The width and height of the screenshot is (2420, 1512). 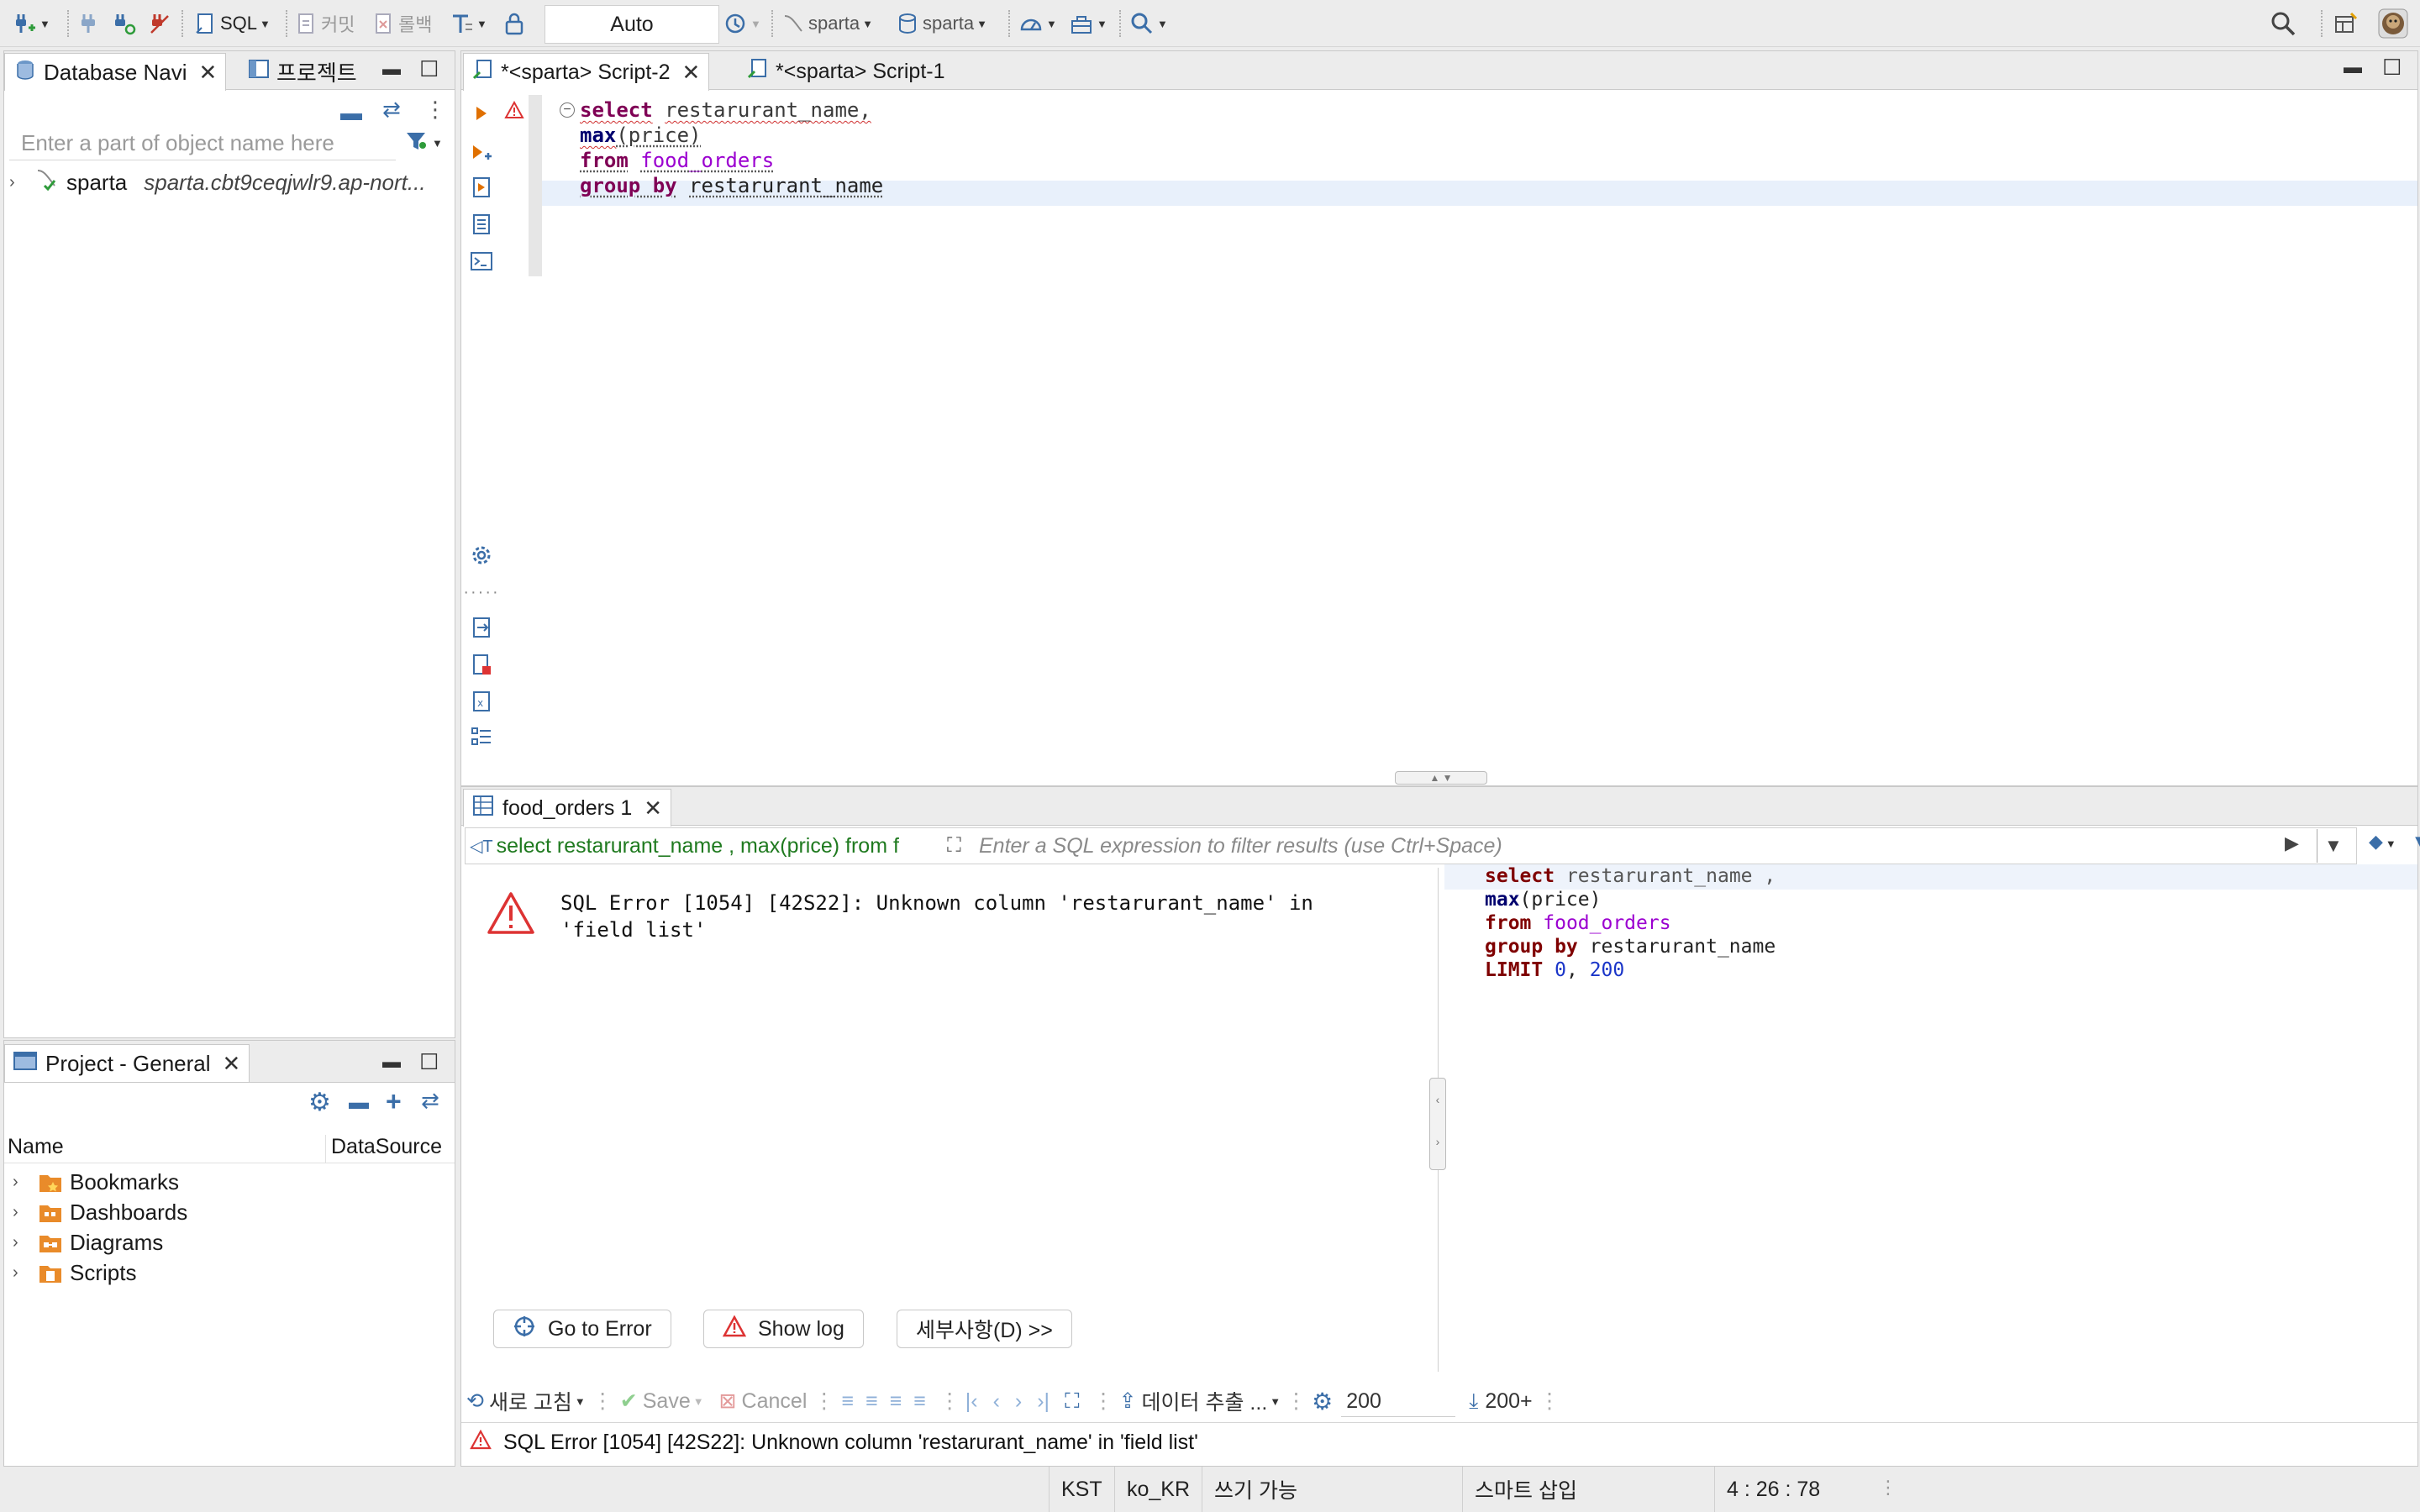 I want to click on column-header-name: Name, so click(x=36, y=1147).